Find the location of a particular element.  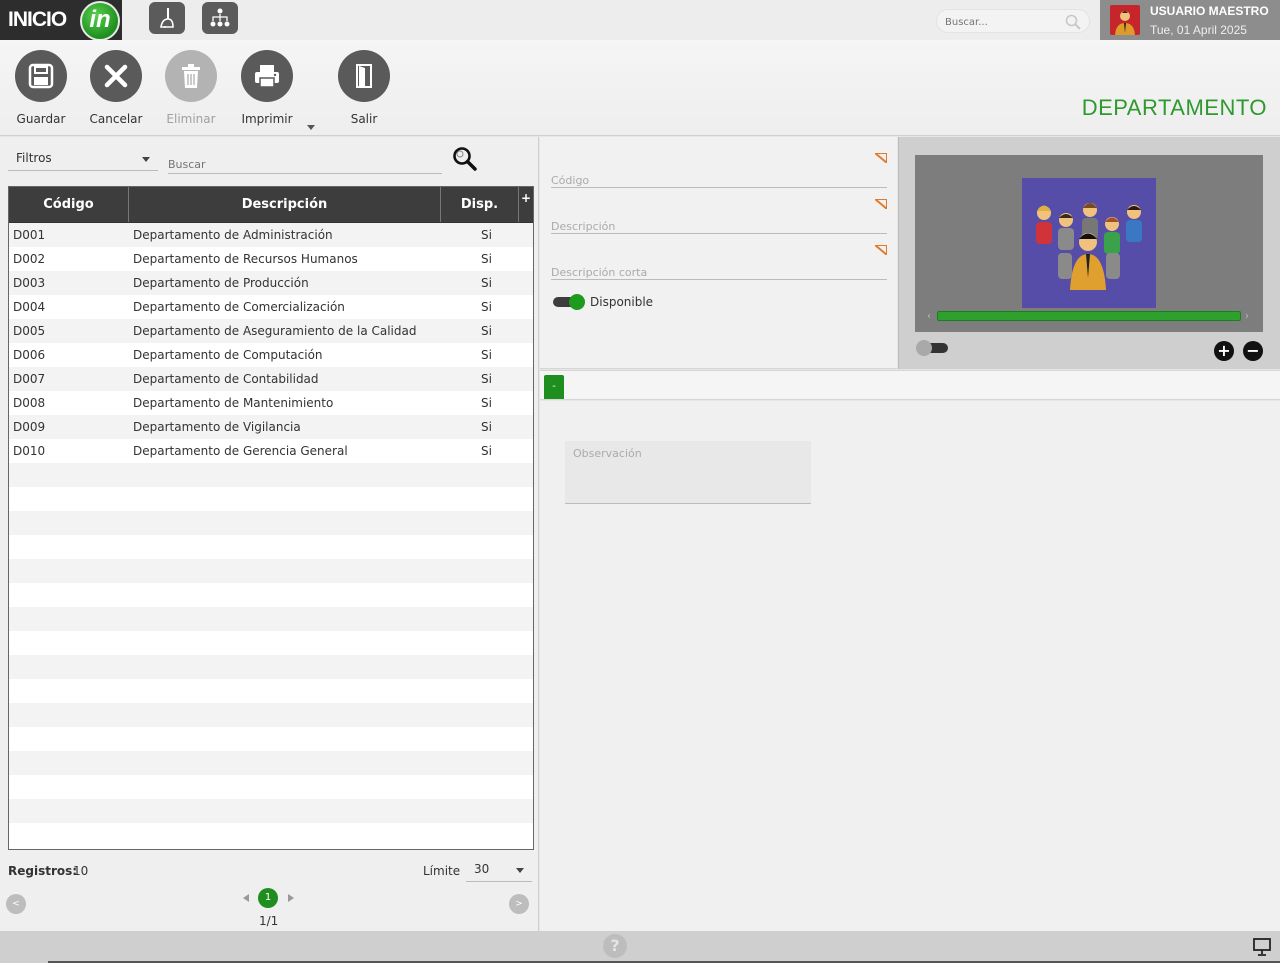

image-slider is located at coordinates (1089, 316).